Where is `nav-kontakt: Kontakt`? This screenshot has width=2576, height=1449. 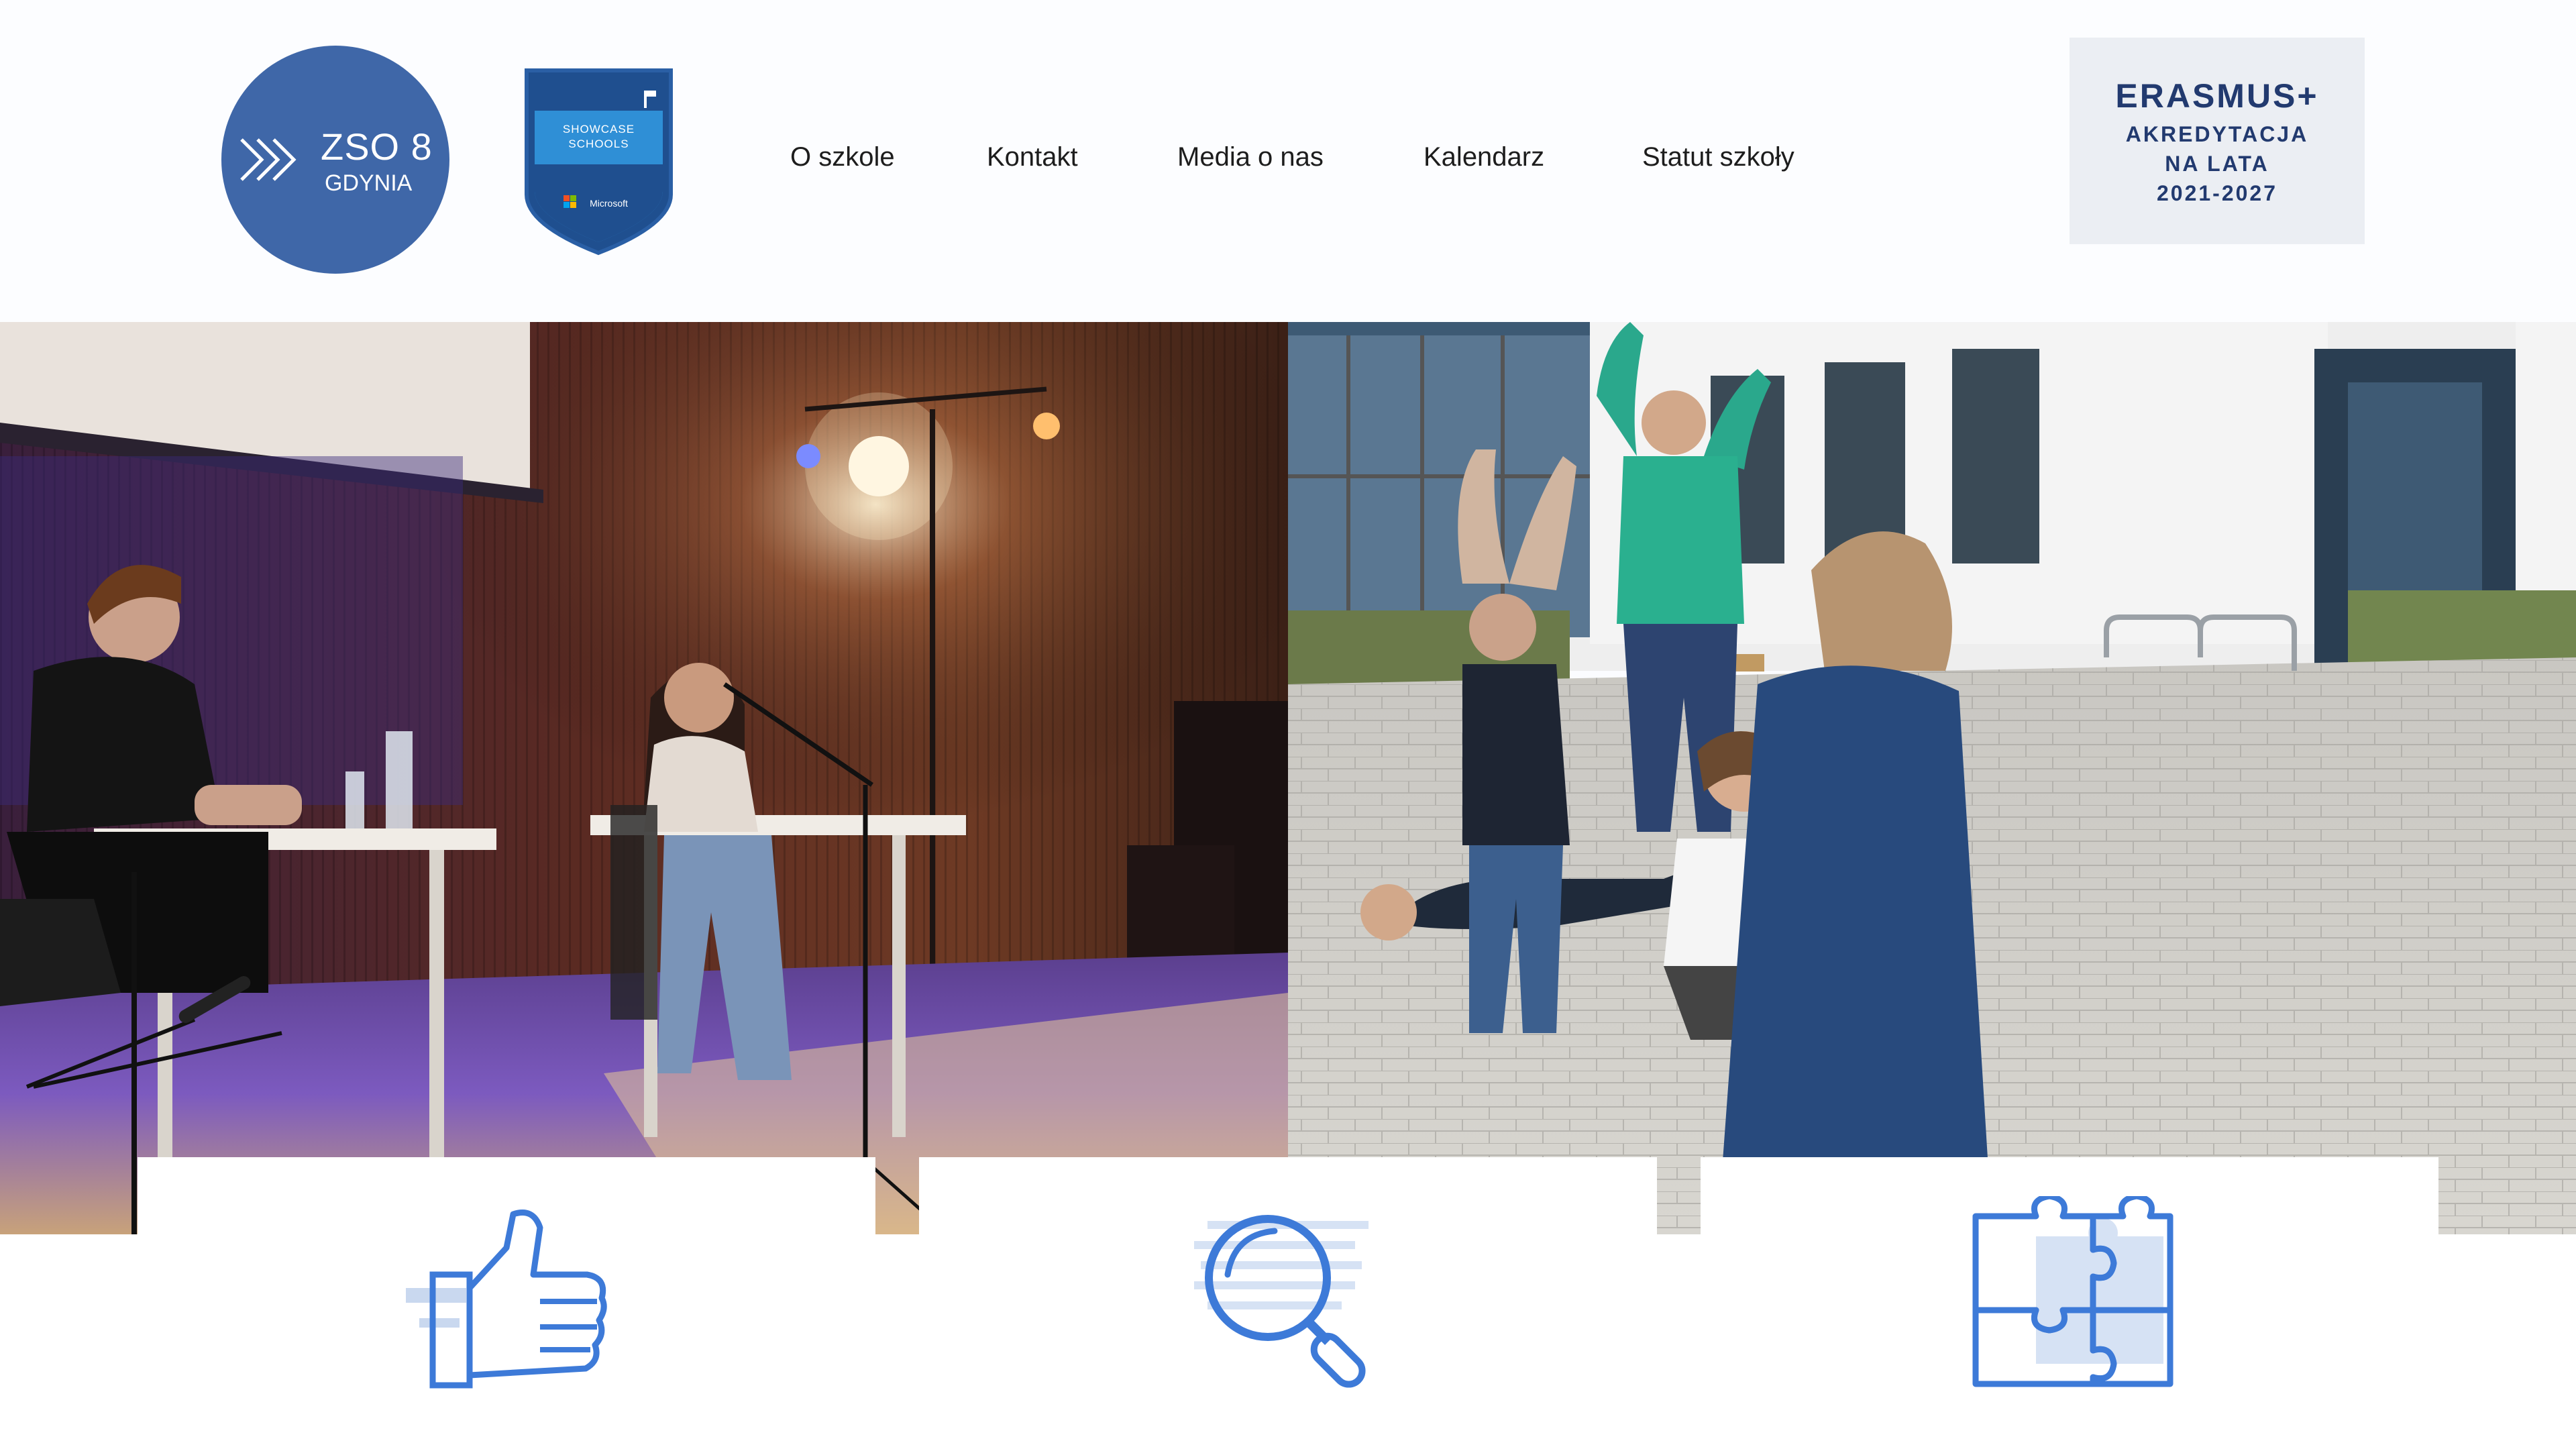
nav-kontakt: Kontakt is located at coordinates (1032, 157).